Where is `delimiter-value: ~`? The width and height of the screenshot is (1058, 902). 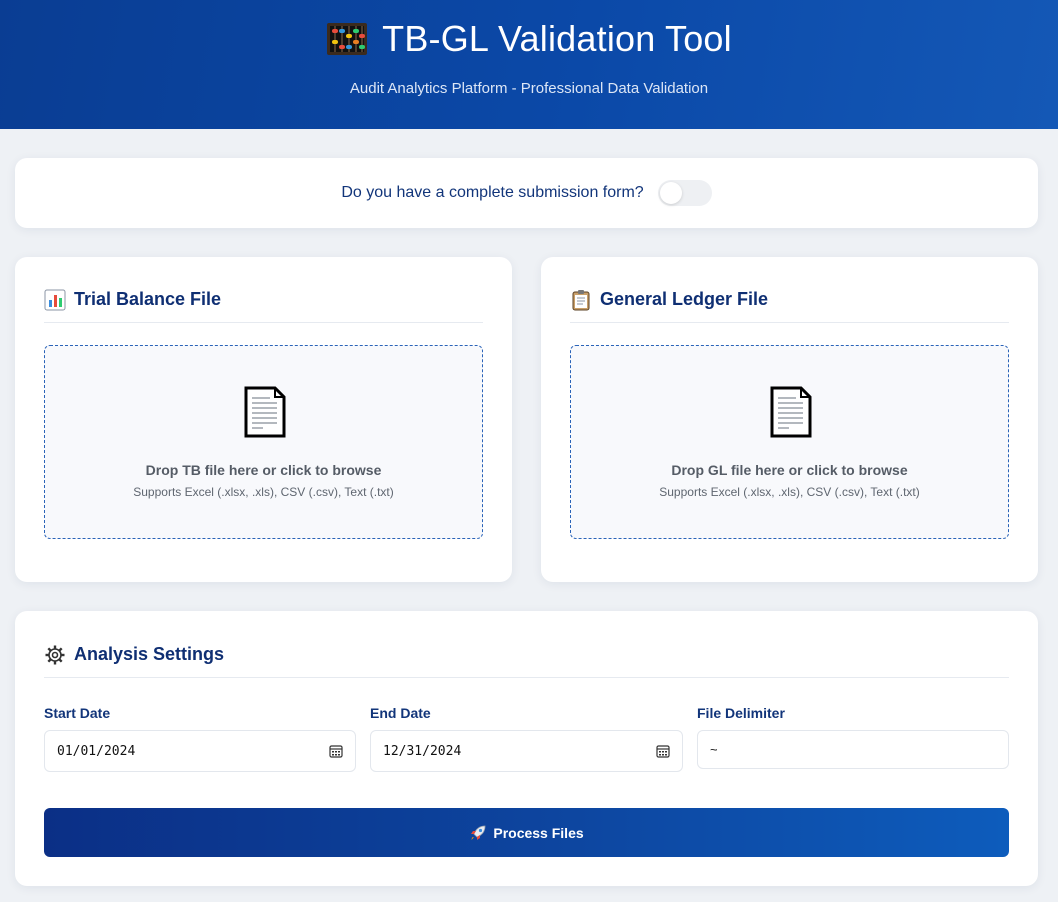 delimiter-value: ~ is located at coordinates (714, 749).